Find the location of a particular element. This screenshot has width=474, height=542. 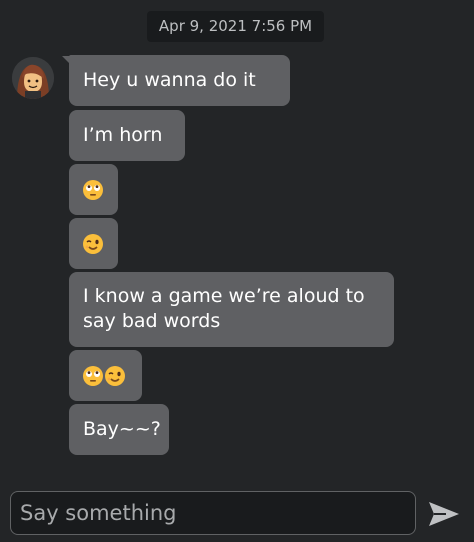

avatar-icon is located at coordinates (33, 78).